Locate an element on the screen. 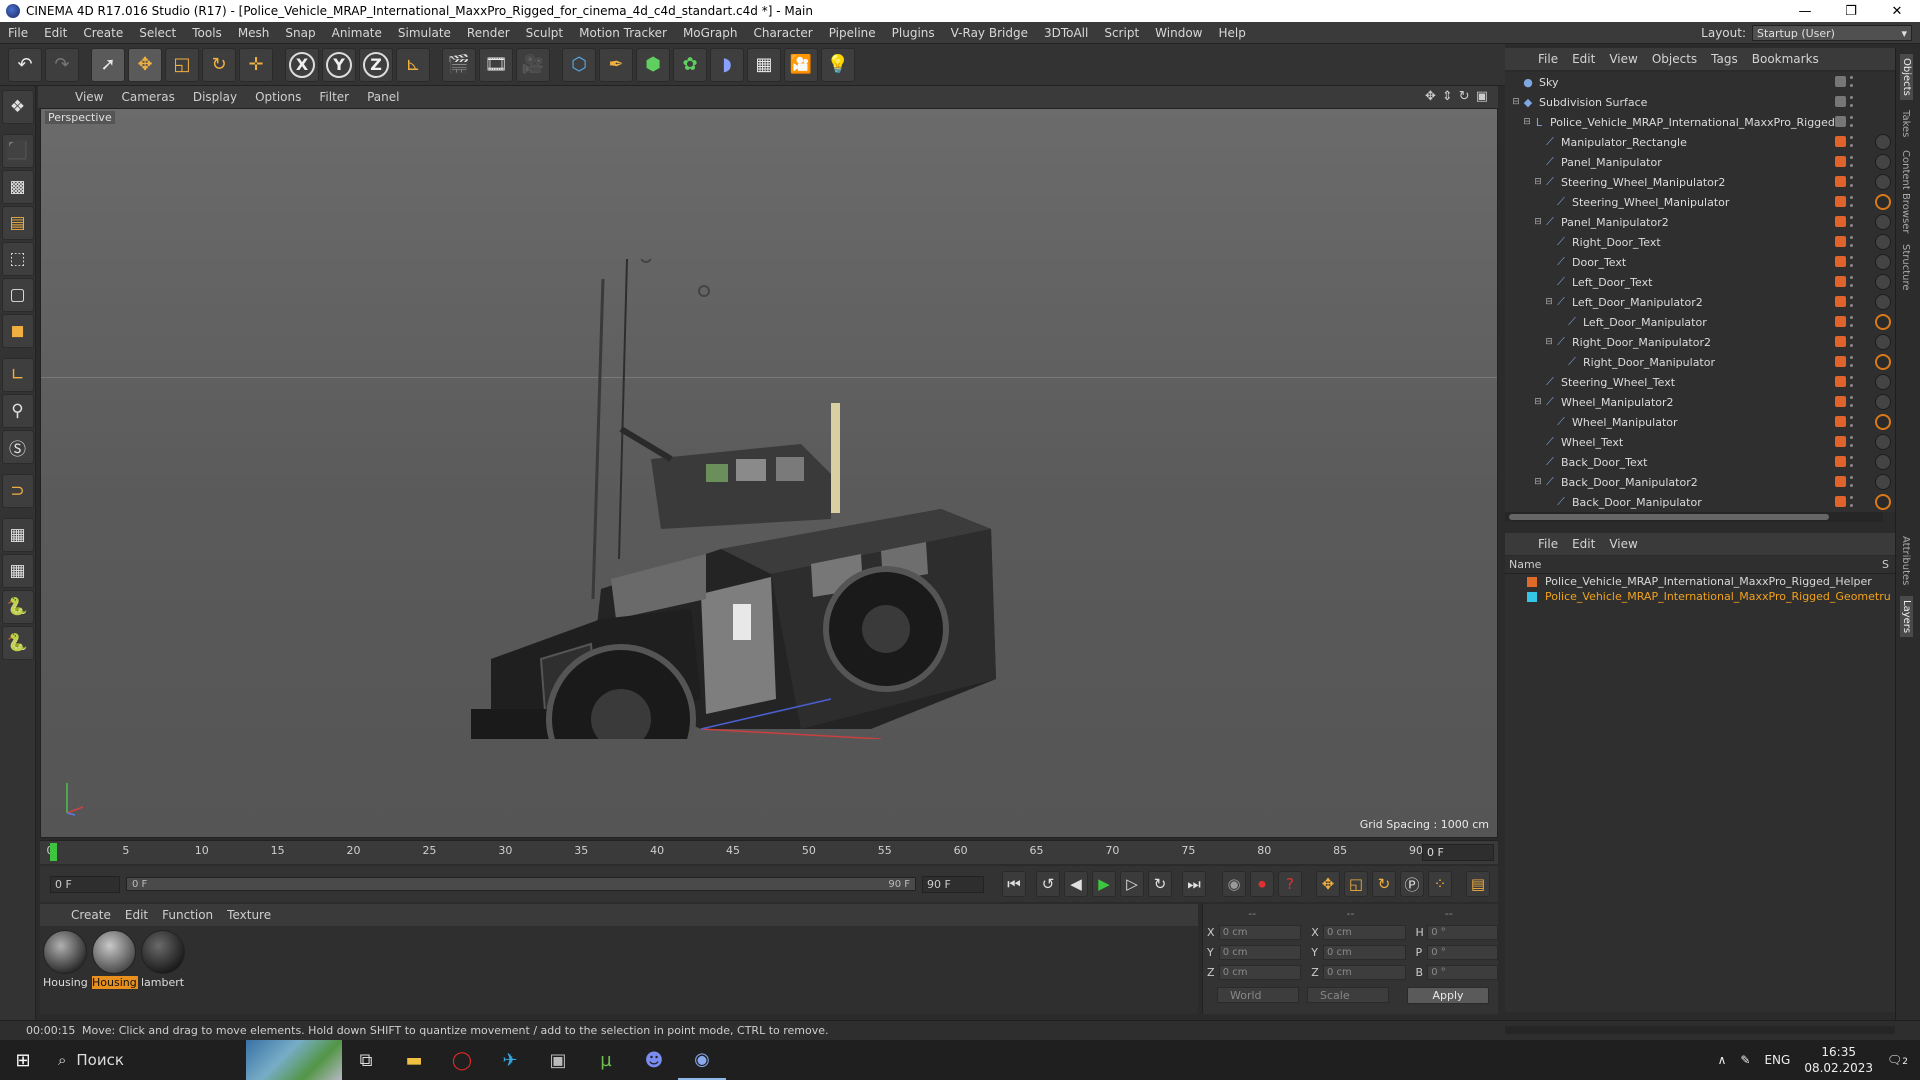  clock: 16:35 08.02.2023 is located at coordinates (1838, 1060).